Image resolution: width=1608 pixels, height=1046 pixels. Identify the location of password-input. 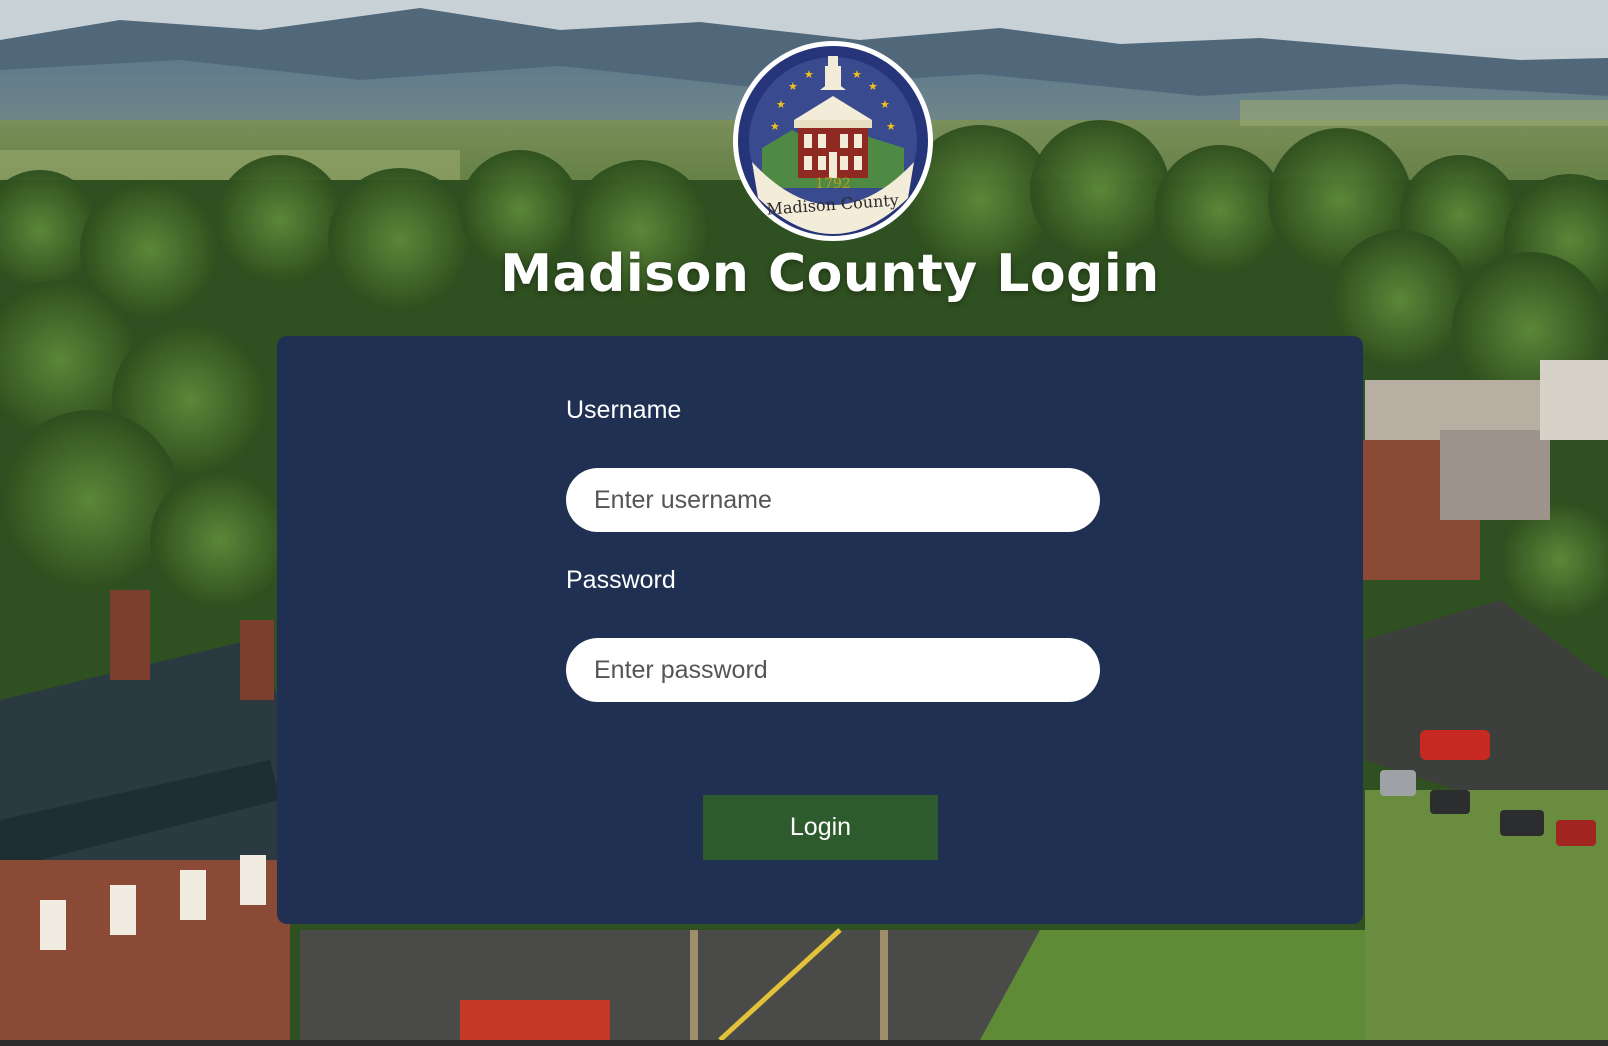
(833, 670).